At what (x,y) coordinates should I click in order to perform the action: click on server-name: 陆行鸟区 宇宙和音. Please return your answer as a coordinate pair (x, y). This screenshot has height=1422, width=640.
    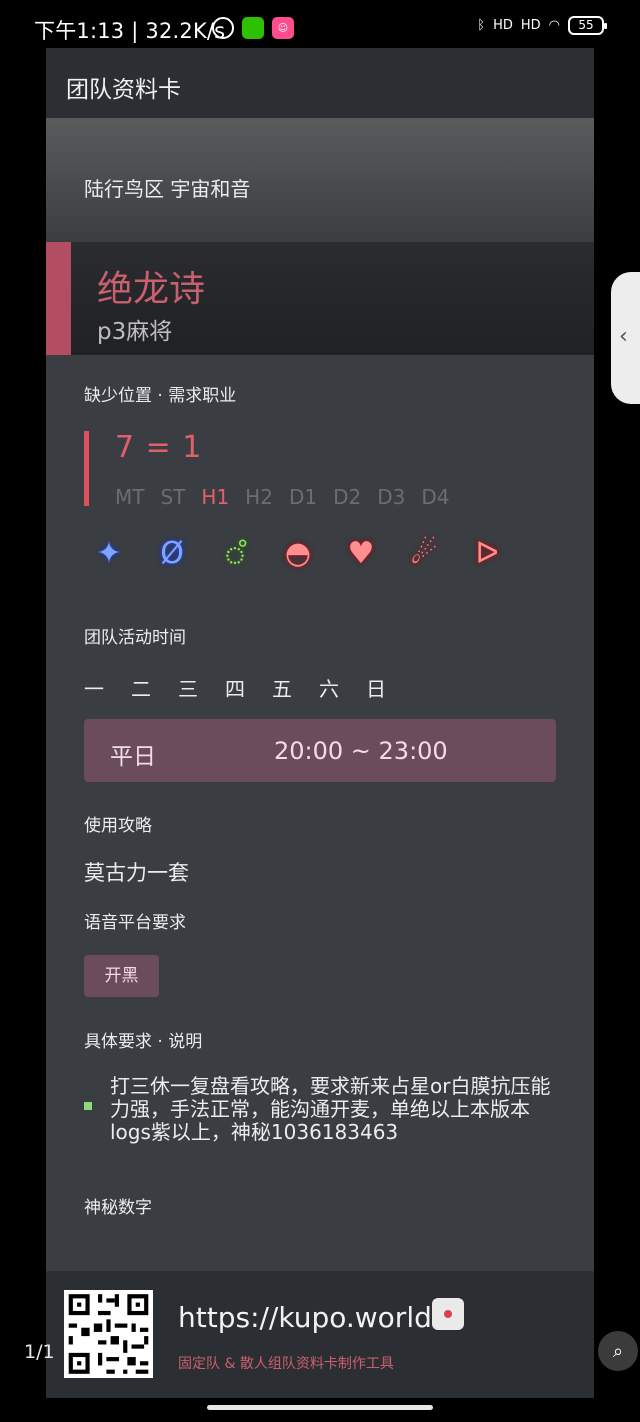
    Looking at the image, I should click on (167, 189).